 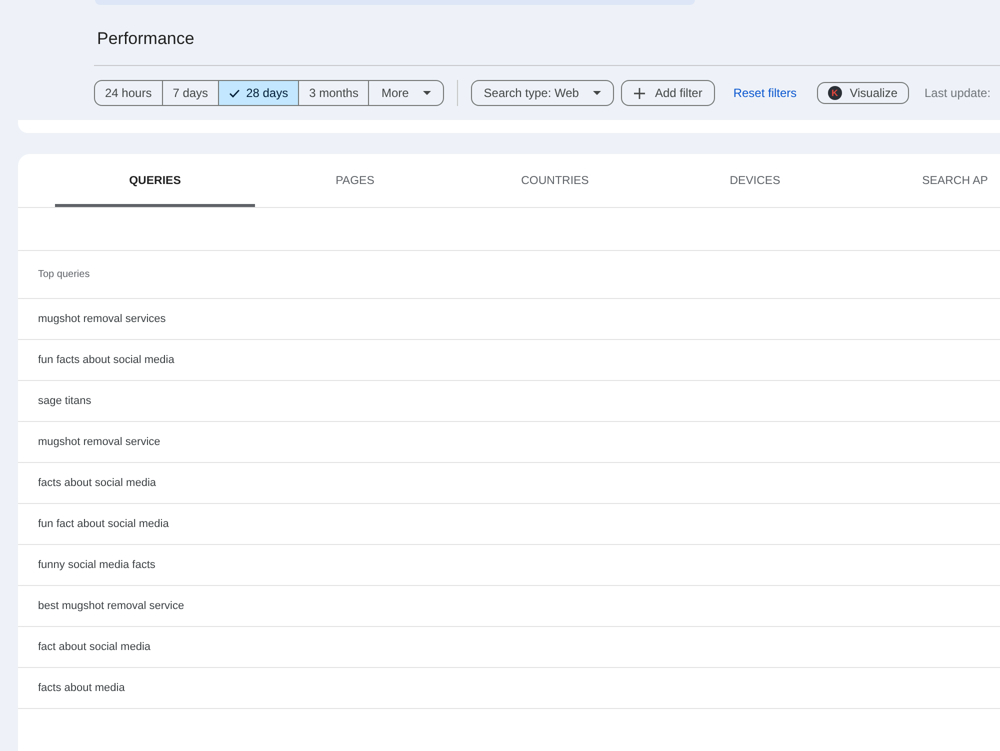 What do you see at coordinates (509, 524) in the screenshot?
I see `table-cell: fun fact about social media` at bounding box center [509, 524].